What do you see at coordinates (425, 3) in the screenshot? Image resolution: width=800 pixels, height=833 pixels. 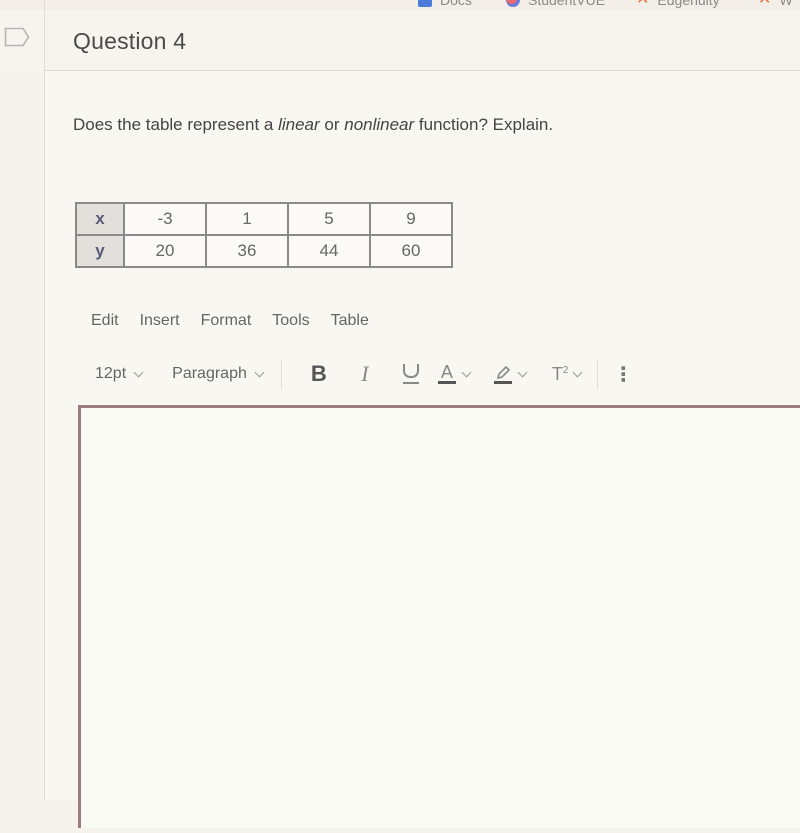 I see `docs-icon` at bounding box center [425, 3].